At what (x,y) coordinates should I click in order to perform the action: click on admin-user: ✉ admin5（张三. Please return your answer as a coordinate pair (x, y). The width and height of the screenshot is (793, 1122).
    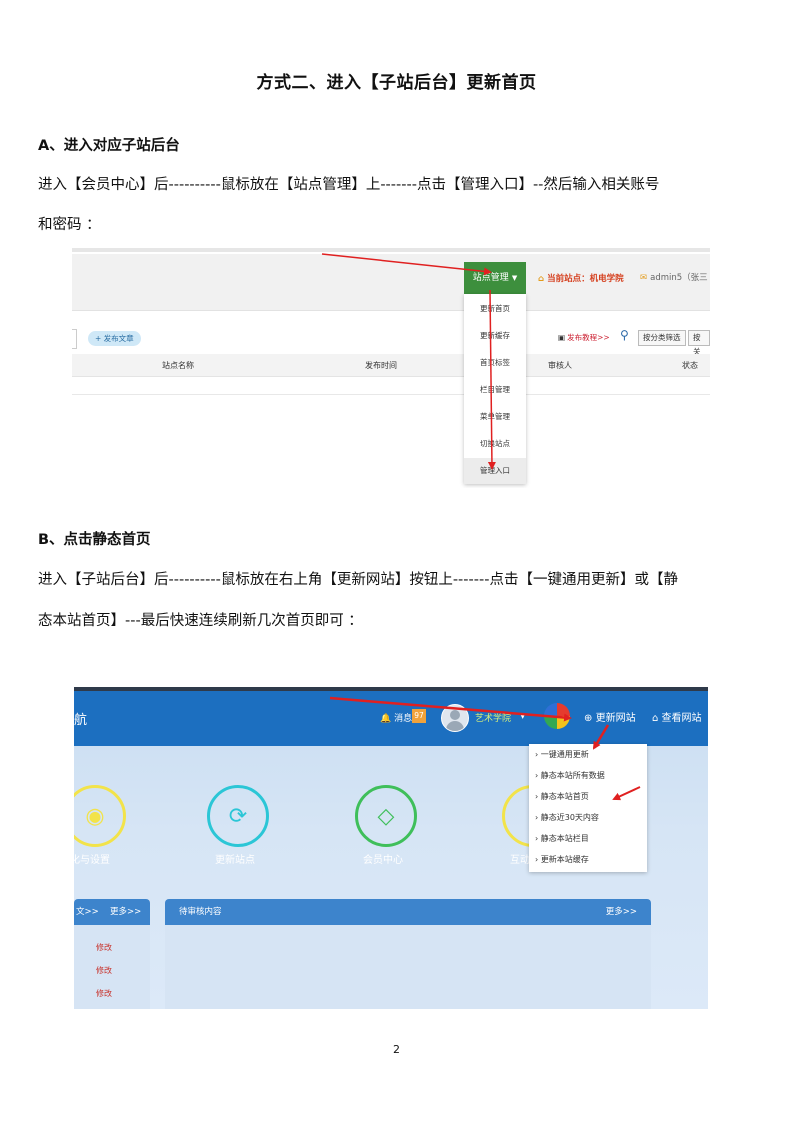
    Looking at the image, I should click on (674, 277).